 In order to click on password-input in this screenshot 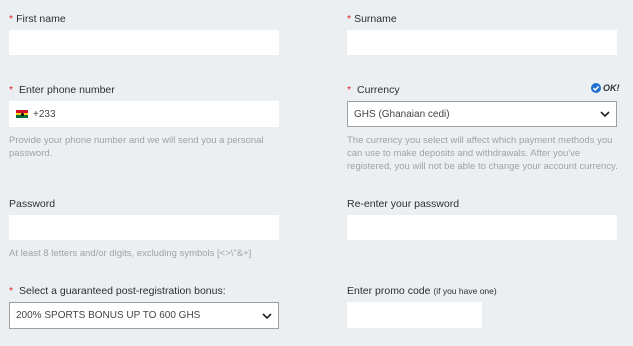, I will do `click(144, 227)`.